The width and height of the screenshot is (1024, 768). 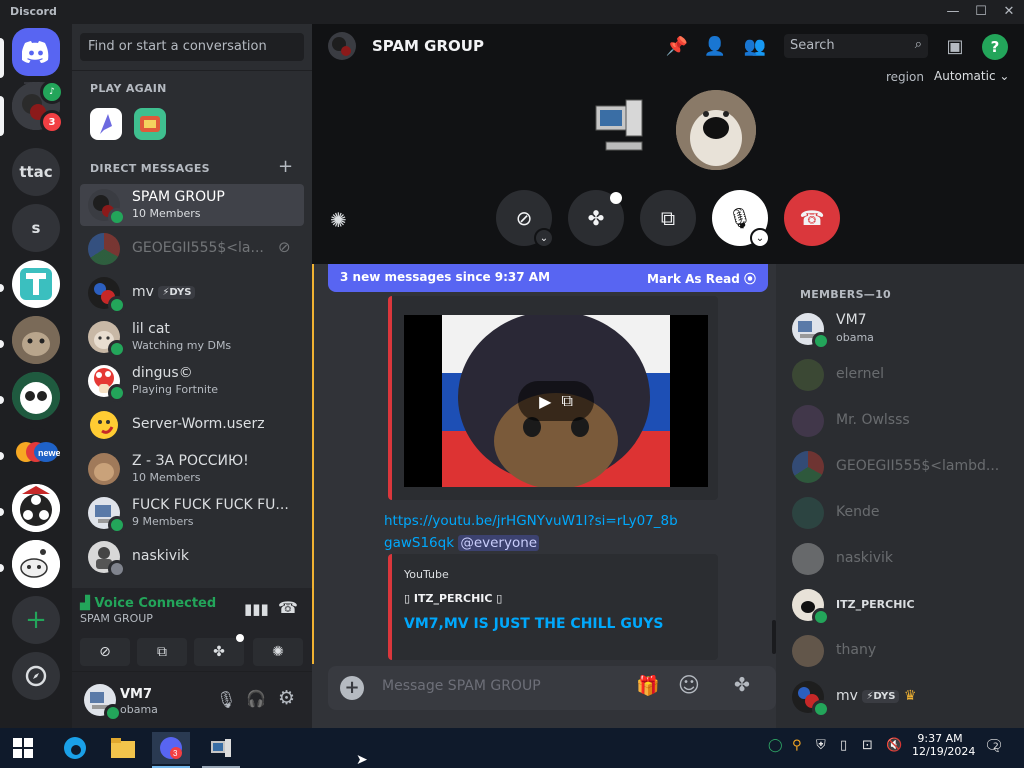 I want to click on members-header: MEMBERS—10, so click(x=846, y=294).